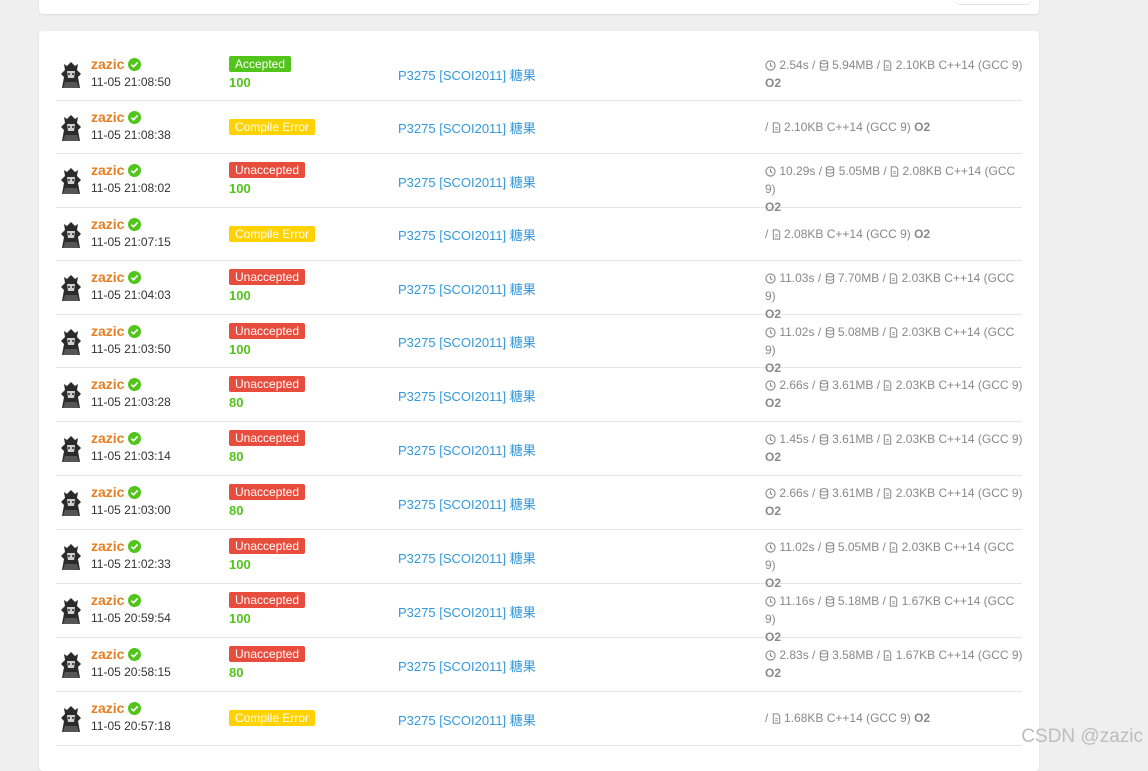 This screenshot has width=1148, height=771. What do you see at coordinates (131, 232) in the screenshot?
I see `user-info: zazic 11-05 21:07:15` at bounding box center [131, 232].